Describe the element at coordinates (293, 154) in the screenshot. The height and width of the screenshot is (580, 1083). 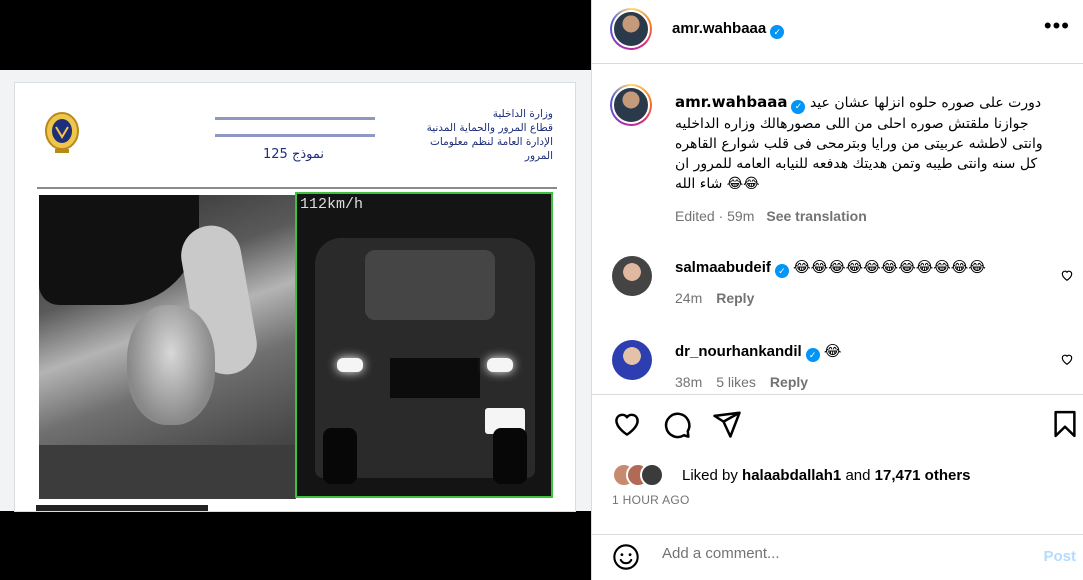
I see `form-number: نموذج 125` at that location.